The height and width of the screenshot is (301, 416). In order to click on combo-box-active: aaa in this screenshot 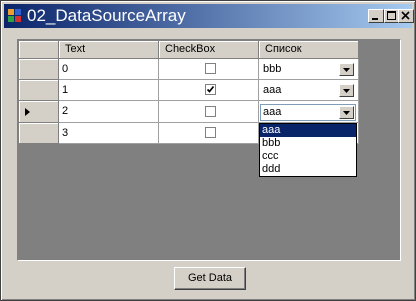, I will do `click(308, 112)`.